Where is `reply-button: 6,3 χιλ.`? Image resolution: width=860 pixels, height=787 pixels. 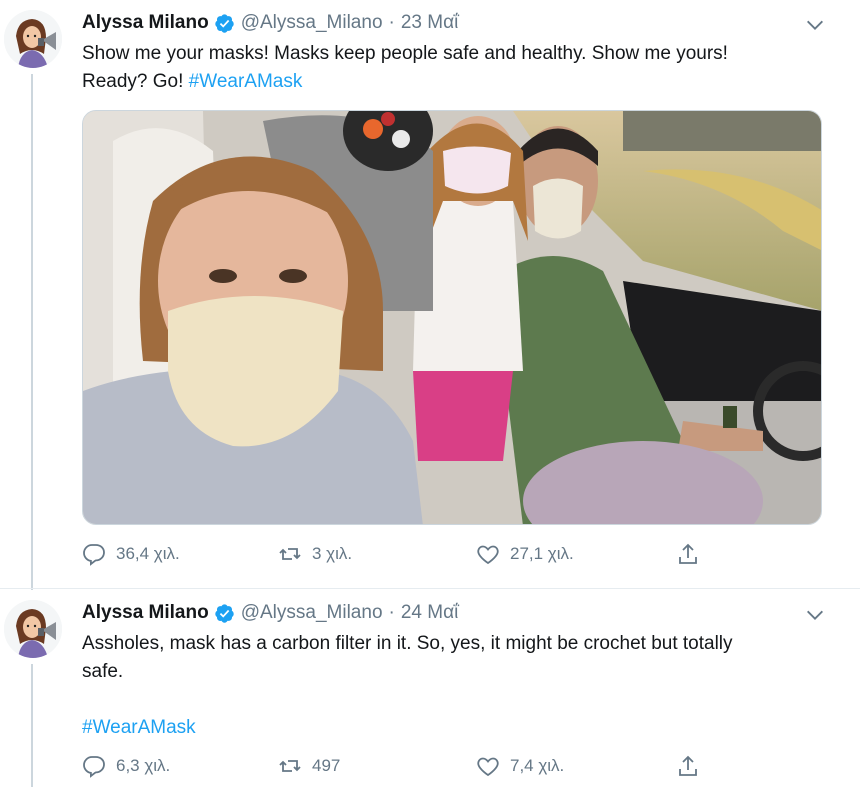
reply-button: 6,3 χιλ. is located at coordinates (126, 766).